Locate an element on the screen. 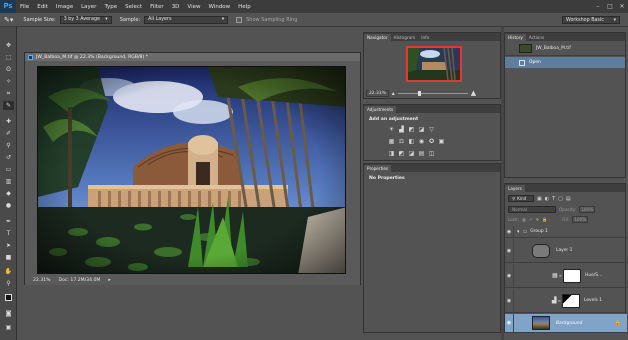  exposure-icon: ◪ is located at coordinates (421, 129).